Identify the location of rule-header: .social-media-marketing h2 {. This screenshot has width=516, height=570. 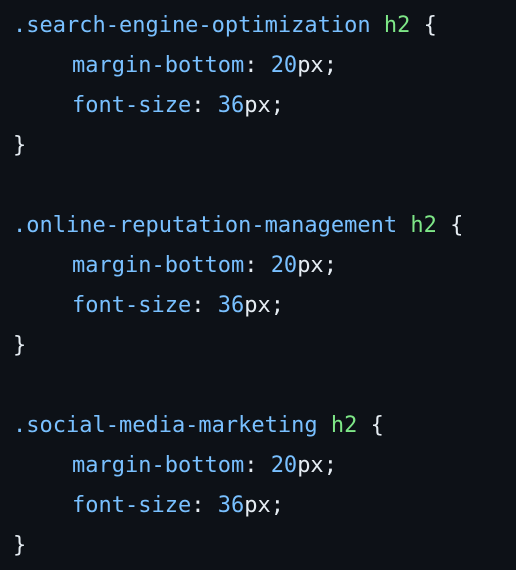
(264, 426).